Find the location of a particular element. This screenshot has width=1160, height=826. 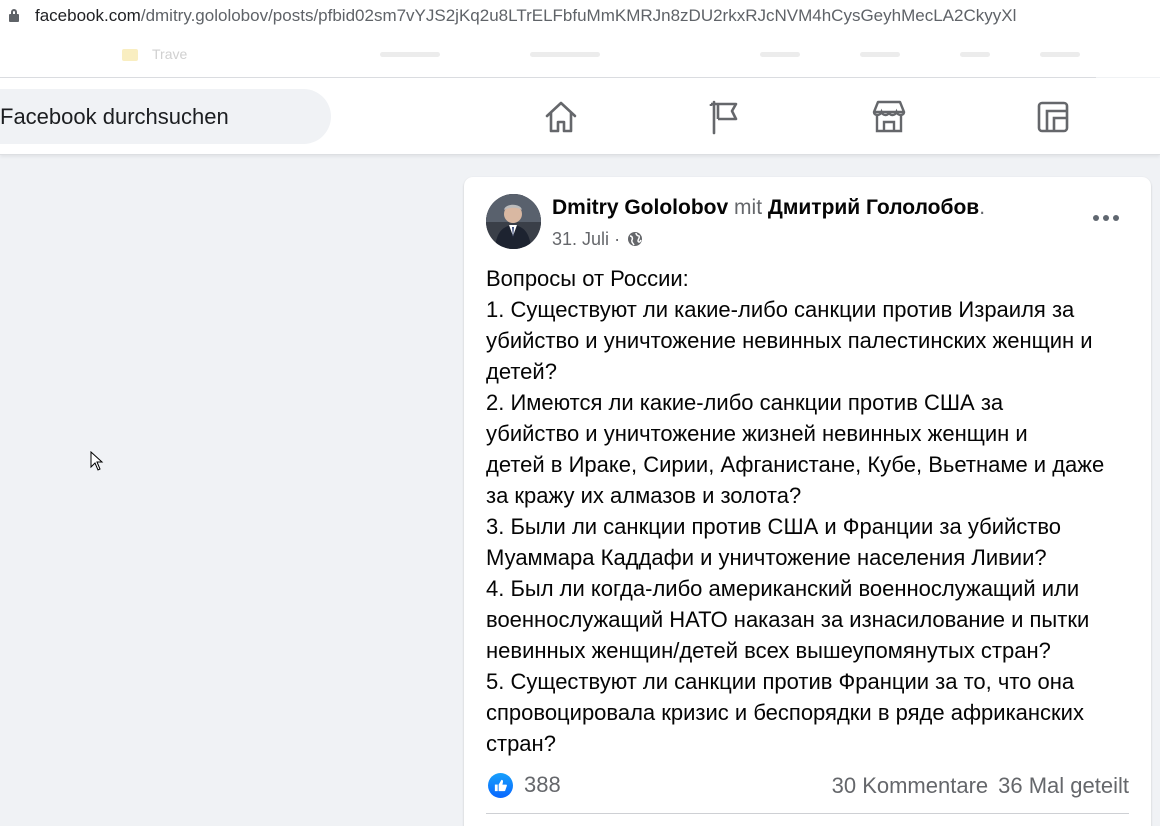

globe-icon is located at coordinates (635, 239).